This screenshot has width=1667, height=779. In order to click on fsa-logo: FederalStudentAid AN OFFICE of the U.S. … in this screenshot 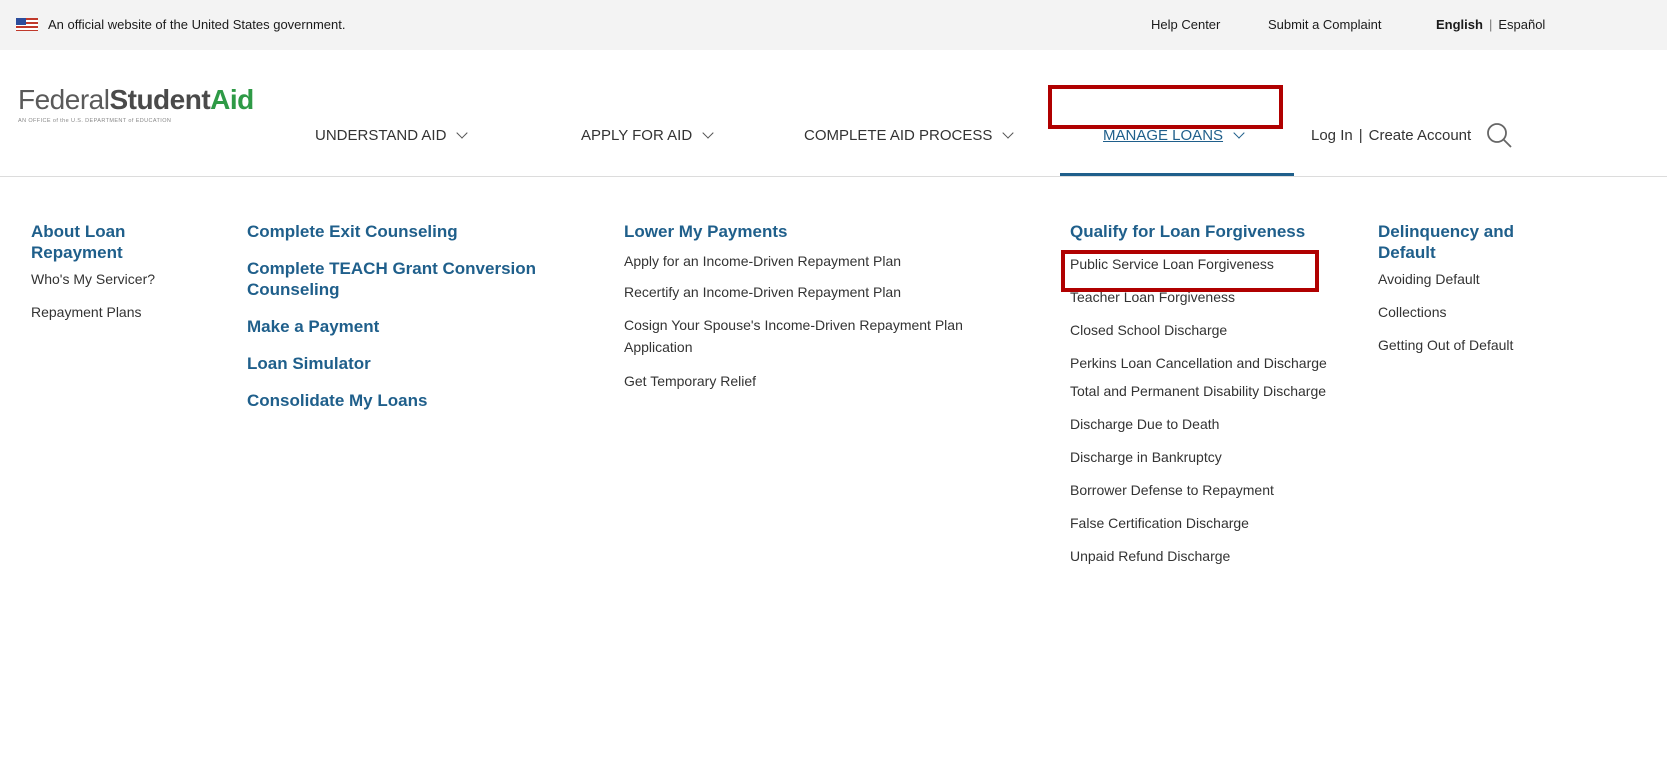, I will do `click(136, 104)`.